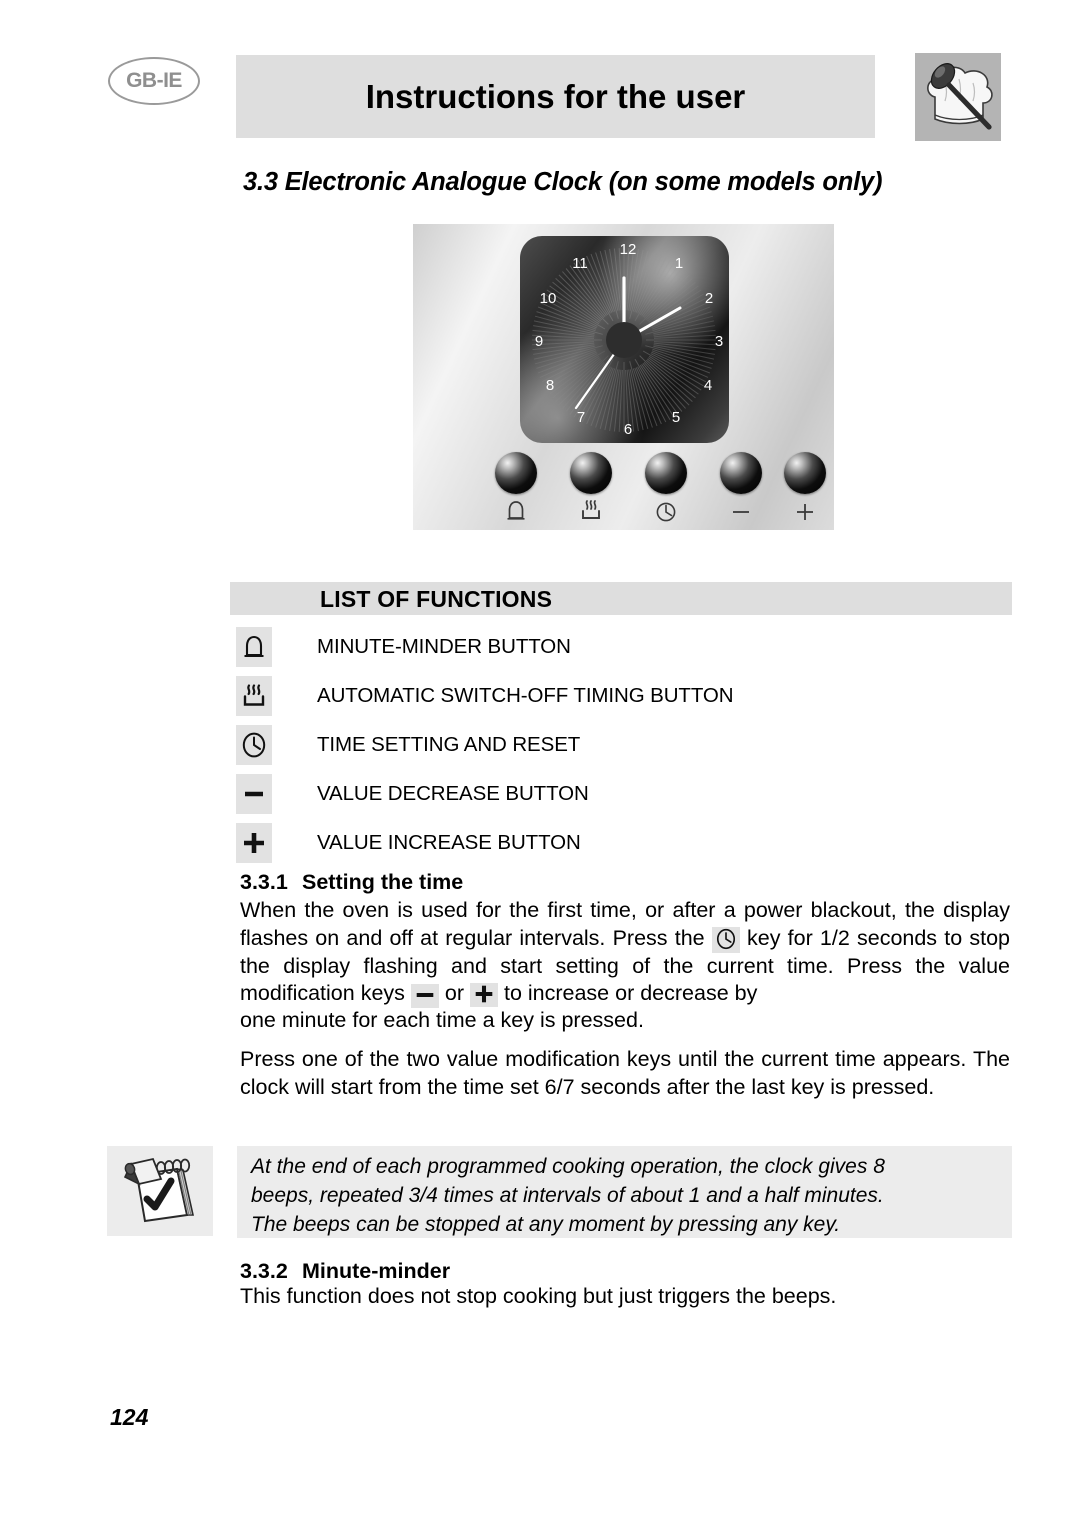 The image size is (1080, 1529). I want to click on language-badge: GB-IE, so click(154, 81).